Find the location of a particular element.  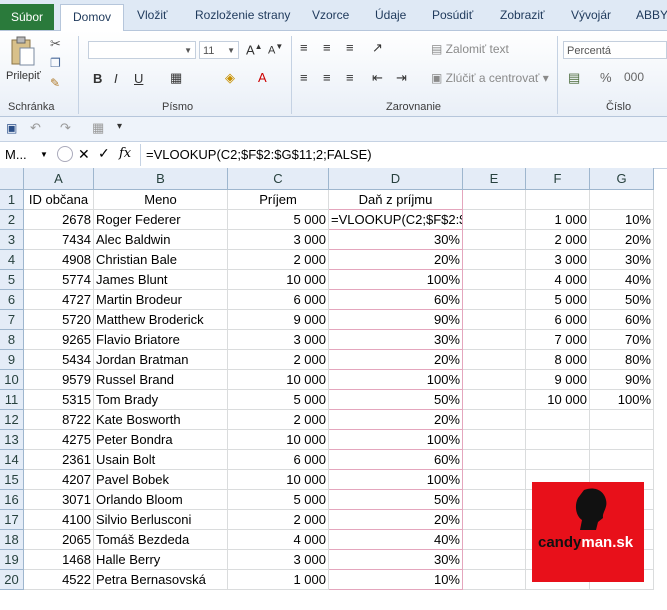

tab-data: Údaje is located at coordinates (390, 17).